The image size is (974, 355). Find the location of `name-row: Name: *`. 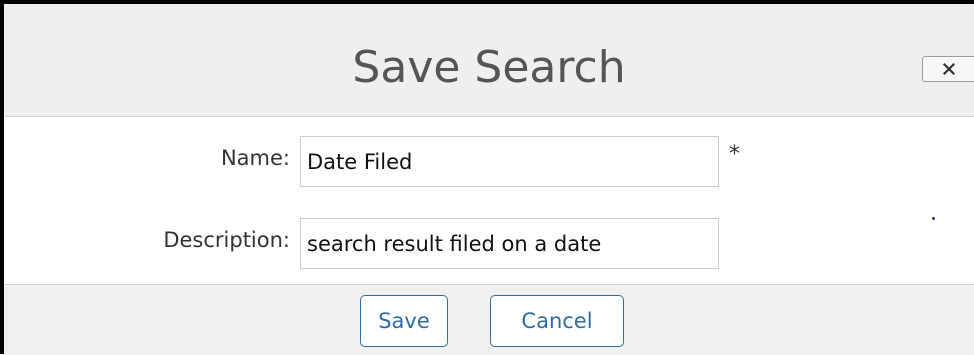

name-row: Name: * is located at coordinates (489, 162).